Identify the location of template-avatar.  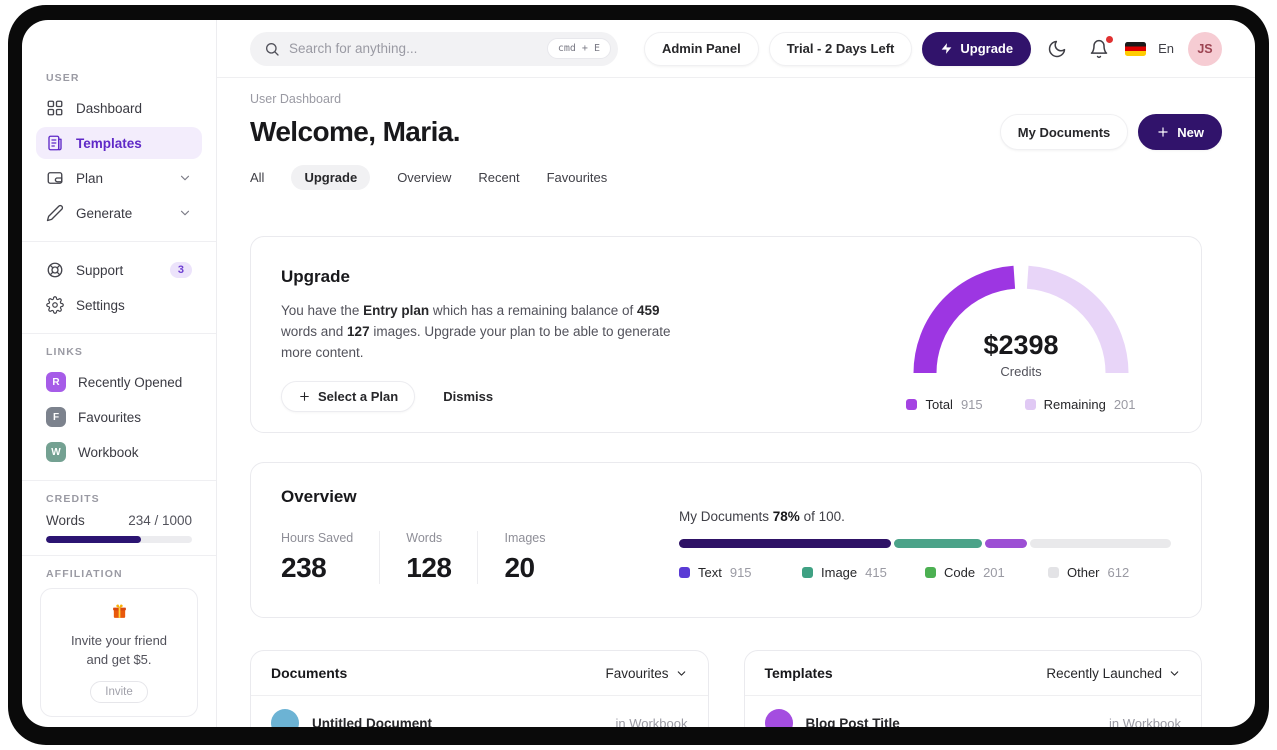
(778, 718).